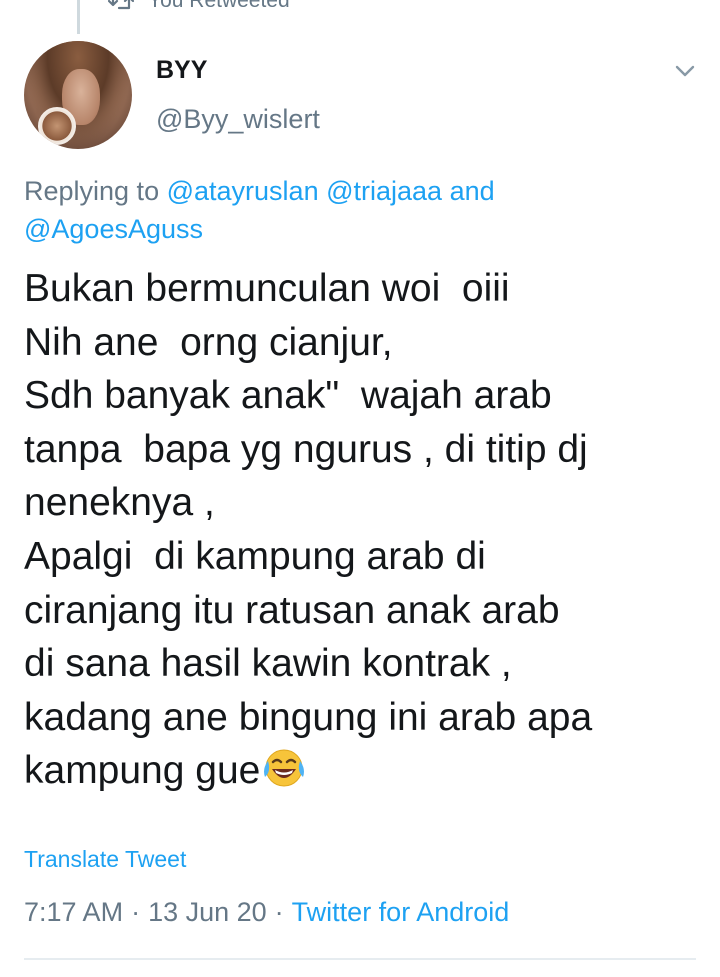 This screenshot has height=977, width=720. Describe the element at coordinates (238, 119) in the screenshot. I see `author-handle: @Byy_wislert` at that location.